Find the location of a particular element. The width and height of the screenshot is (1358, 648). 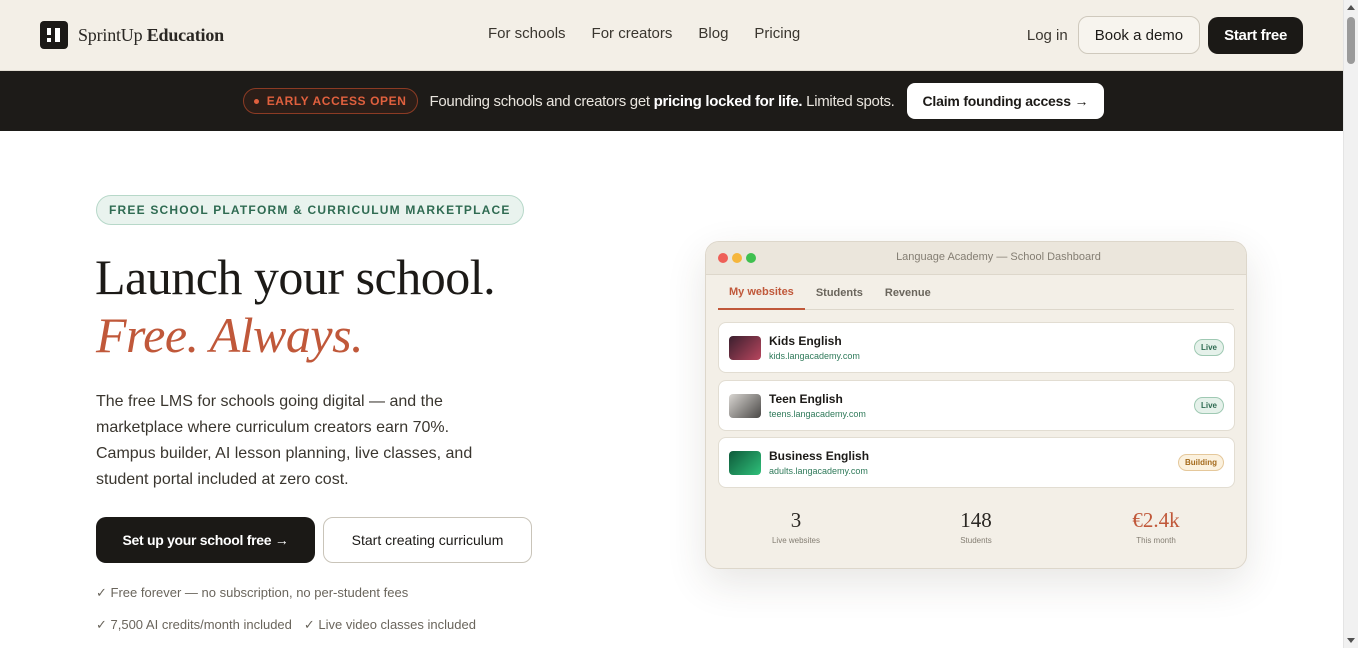

stat-students: 148 Students is located at coordinates (976, 526).